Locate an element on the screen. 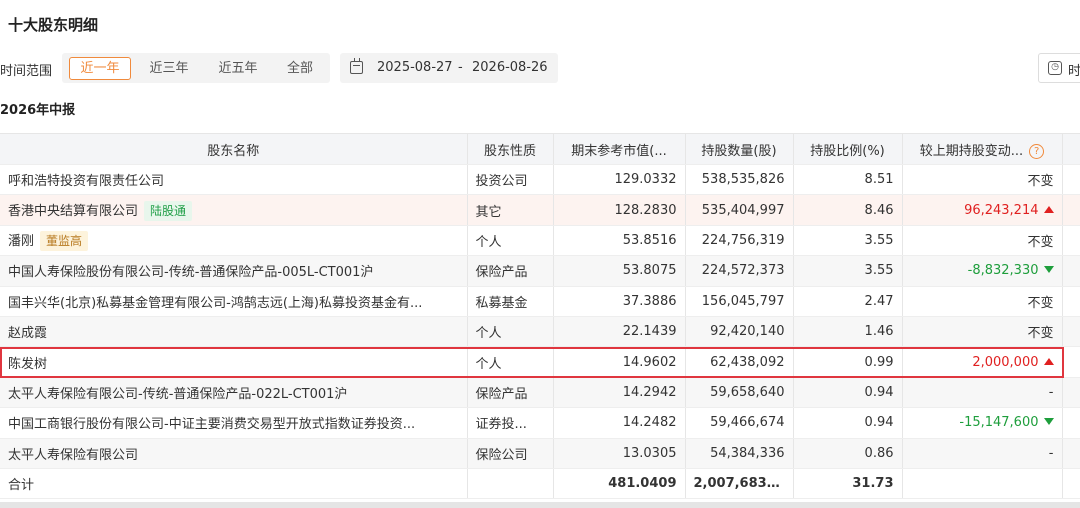 The height and width of the screenshot is (508, 1080). total-market-value: 481.0409 is located at coordinates (619, 484).